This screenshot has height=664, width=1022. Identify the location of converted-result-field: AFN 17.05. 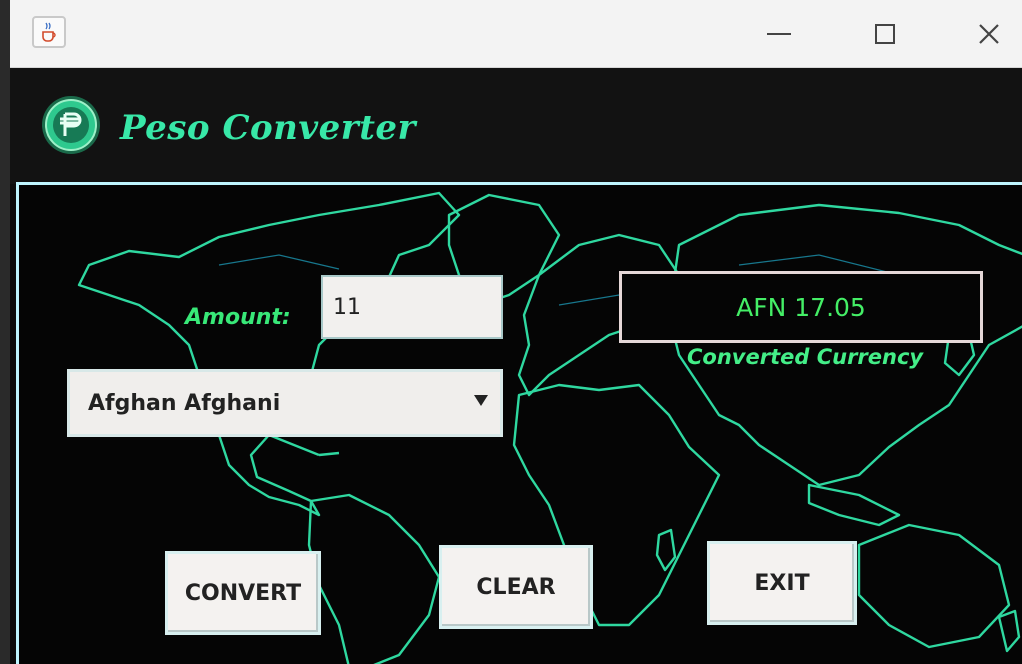
(801, 307).